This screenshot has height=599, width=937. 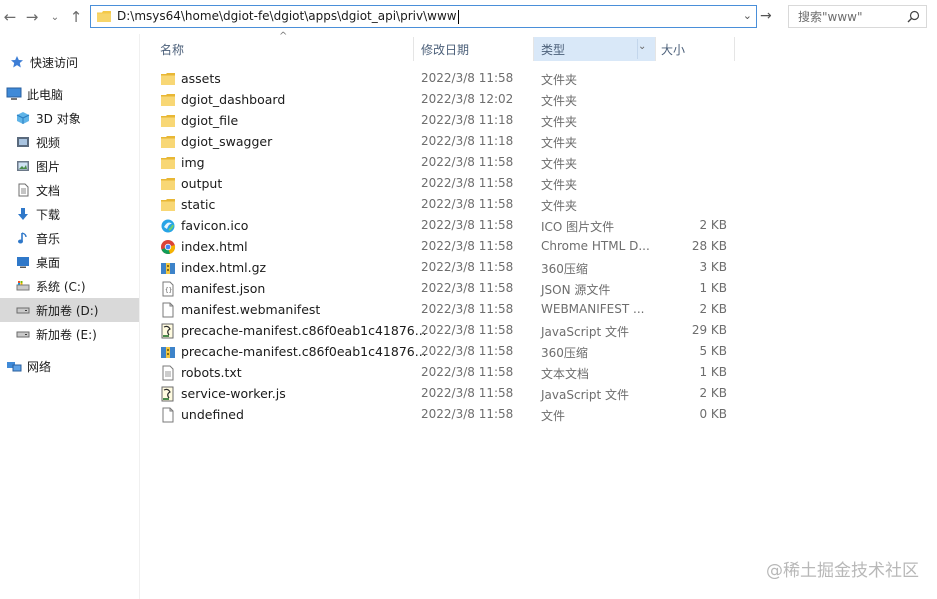 I want to click on search-icon, so click(x=913, y=16).